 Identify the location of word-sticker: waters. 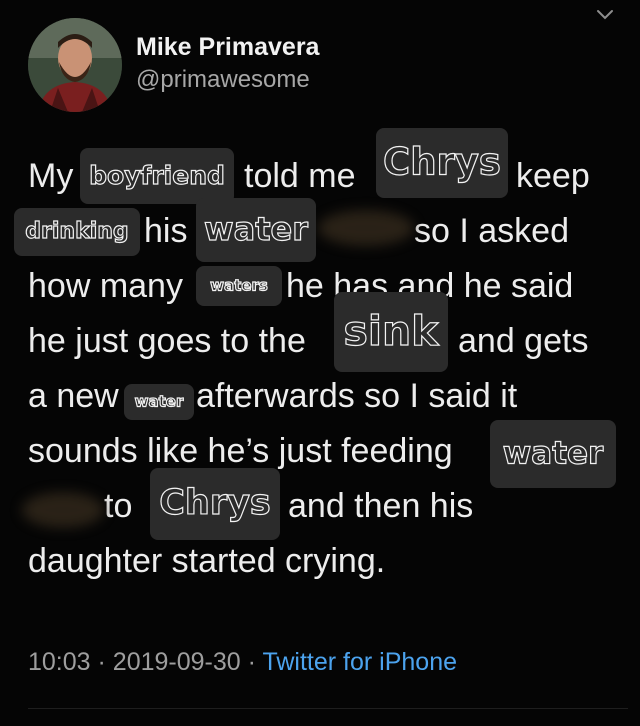
(239, 286).